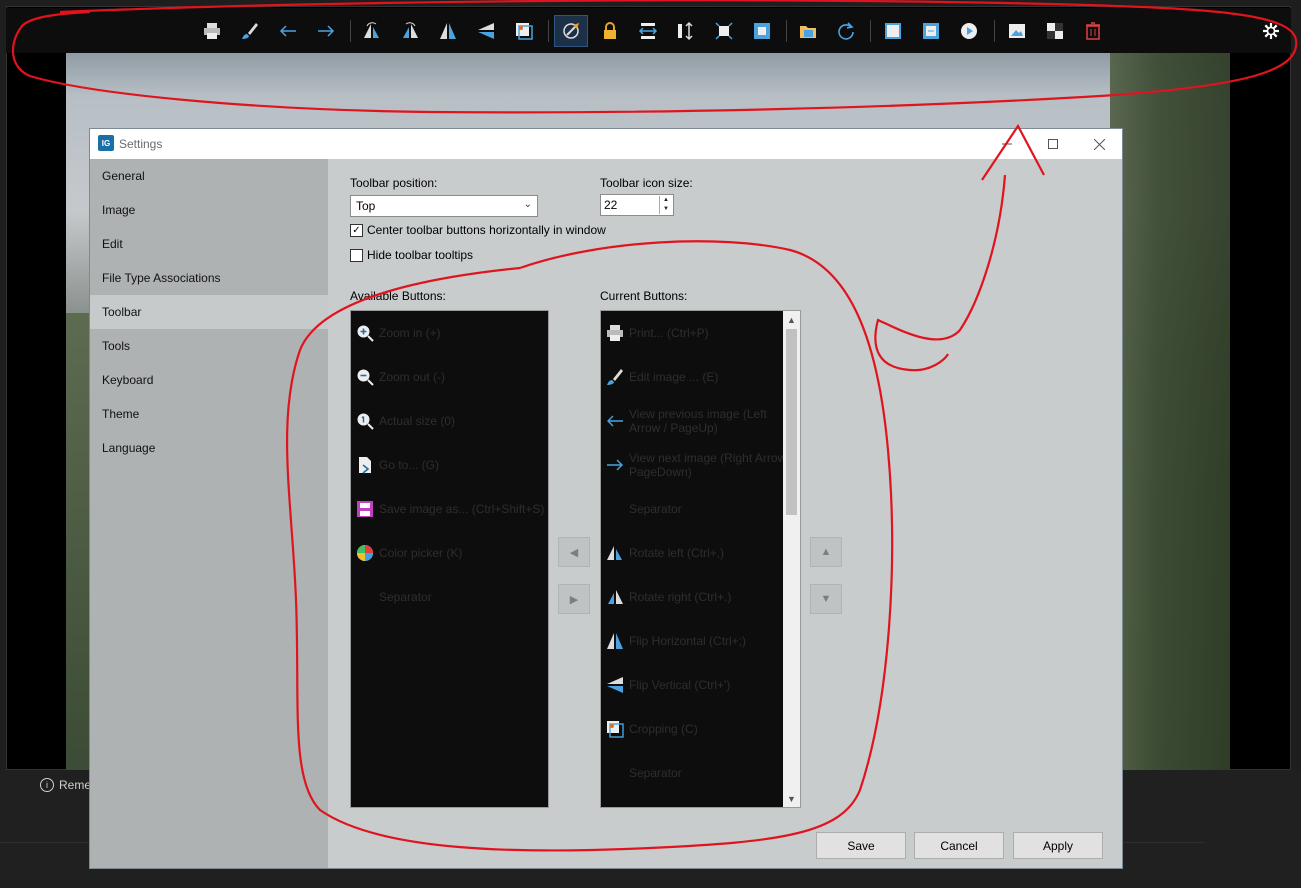 This screenshot has width=1301, height=888. What do you see at coordinates (462, 509) in the screenshot?
I see `list-item-label: Save image as... (Ctrl+Shift+S)` at bounding box center [462, 509].